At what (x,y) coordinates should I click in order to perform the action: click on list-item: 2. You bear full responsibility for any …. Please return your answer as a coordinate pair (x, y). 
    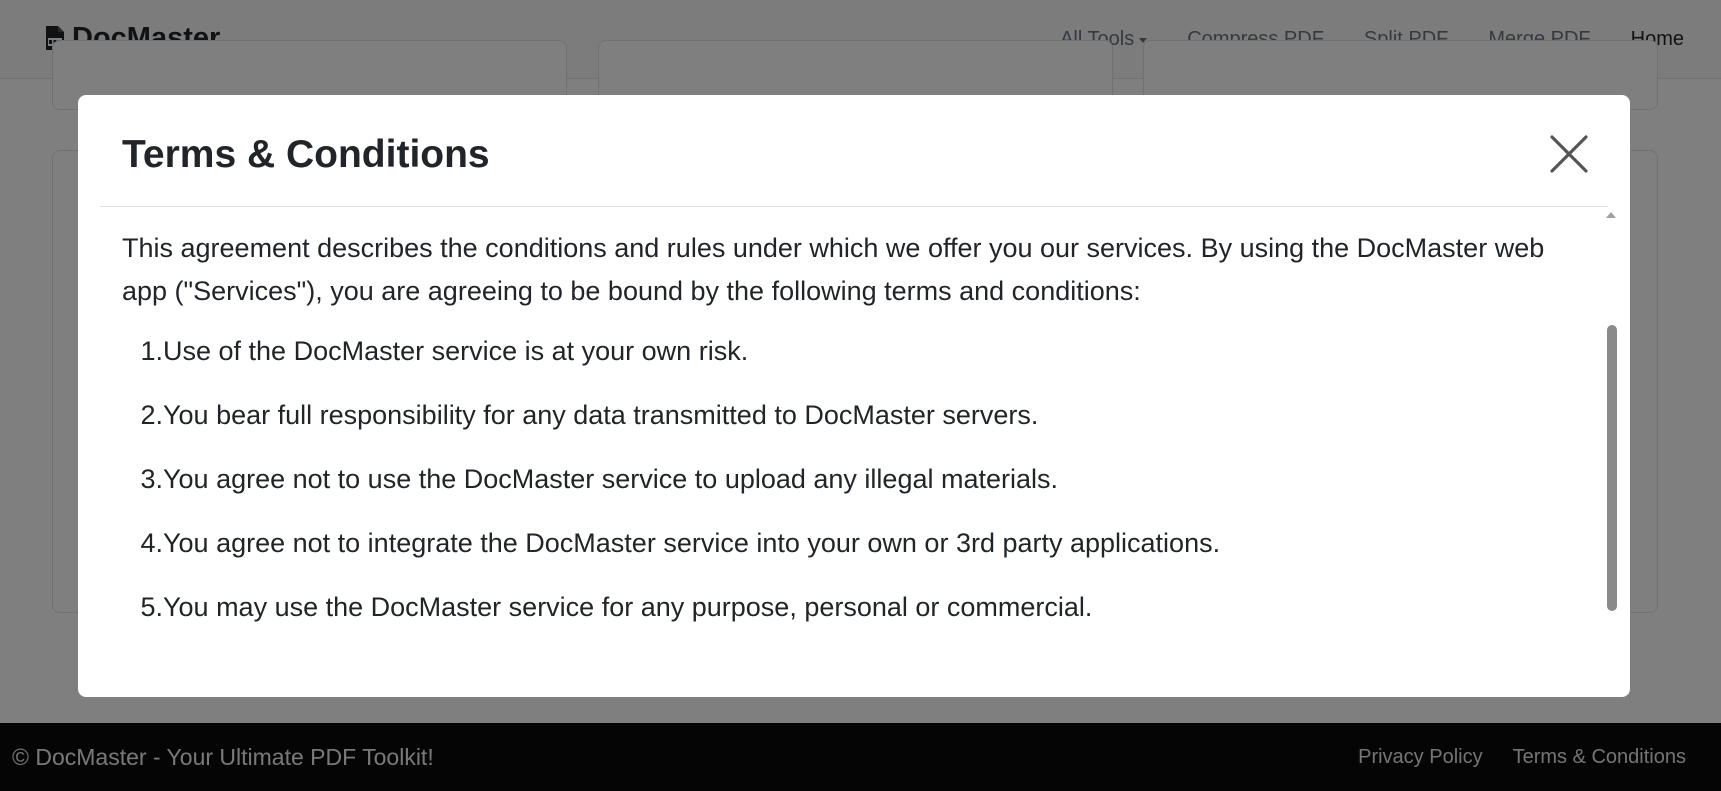
    Looking at the image, I should click on (842, 425).